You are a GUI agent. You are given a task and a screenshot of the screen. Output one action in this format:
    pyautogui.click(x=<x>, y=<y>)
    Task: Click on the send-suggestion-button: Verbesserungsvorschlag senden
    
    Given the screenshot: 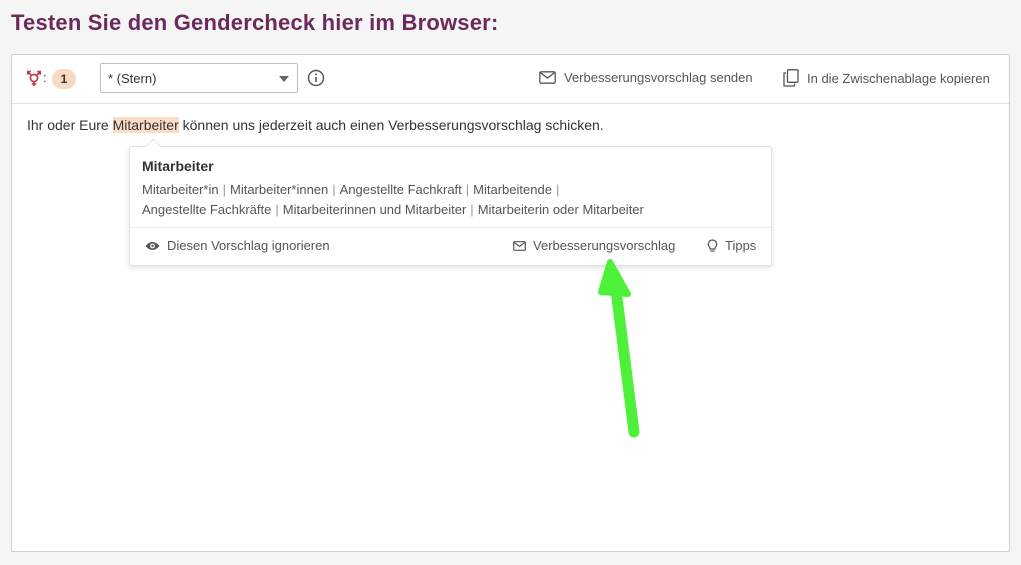 What is the action you would take?
    pyautogui.click(x=646, y=77)
    